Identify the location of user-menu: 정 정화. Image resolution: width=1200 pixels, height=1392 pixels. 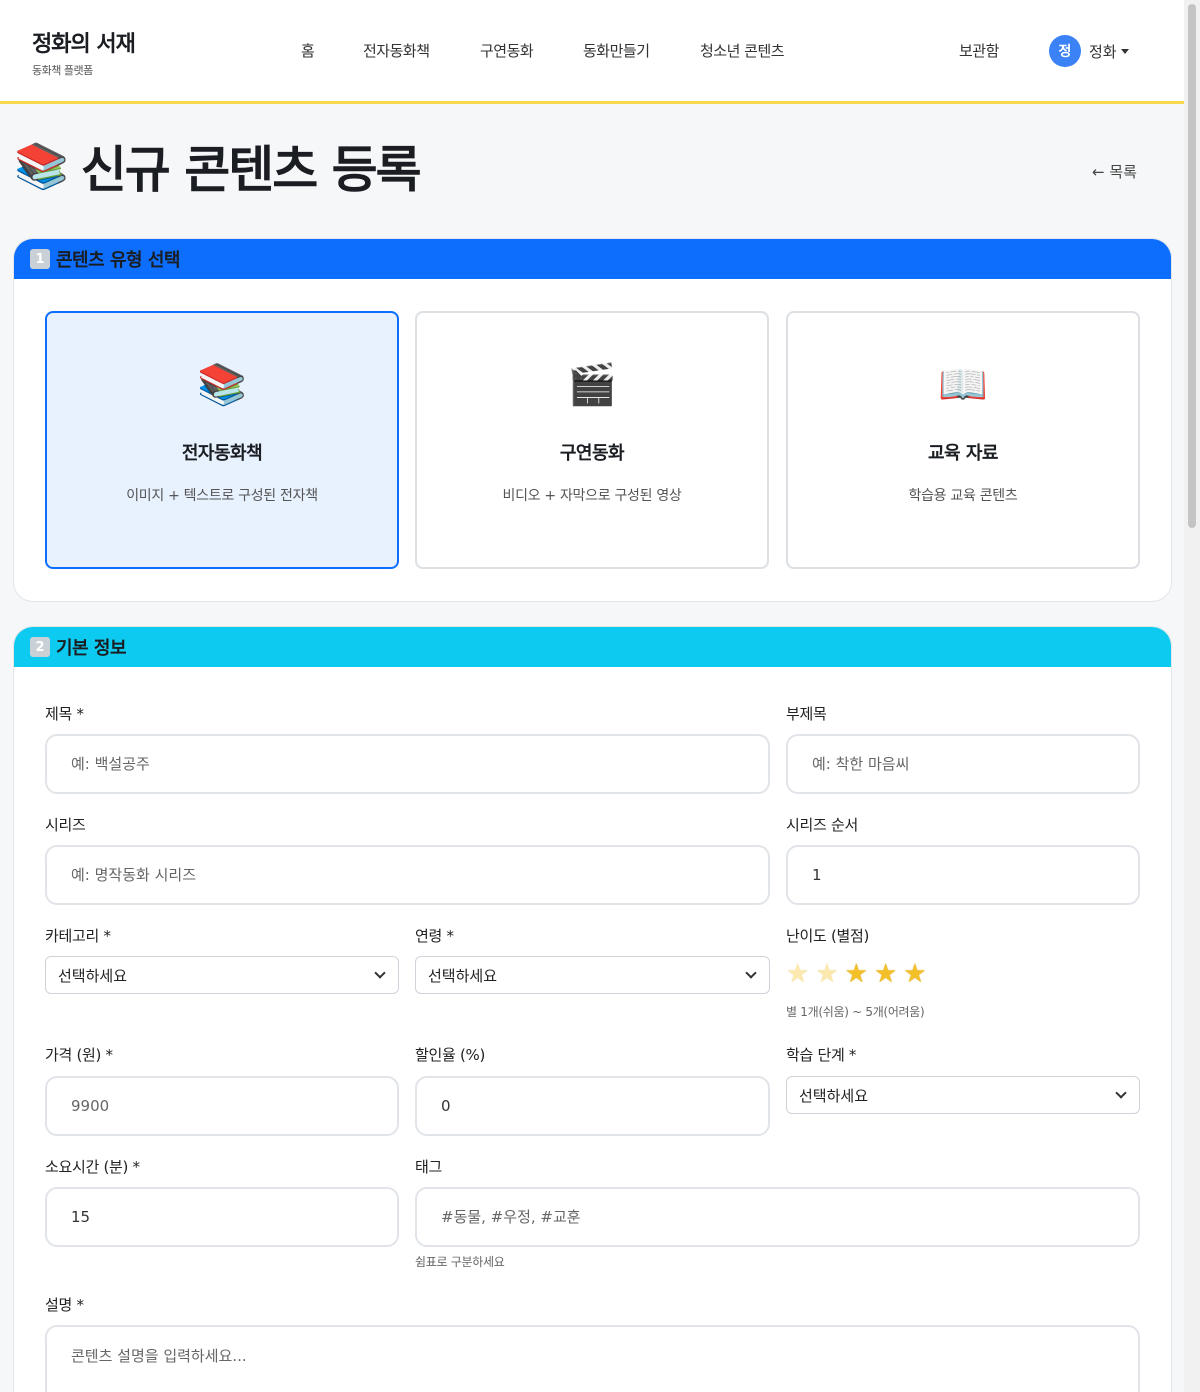
(1089, 51).